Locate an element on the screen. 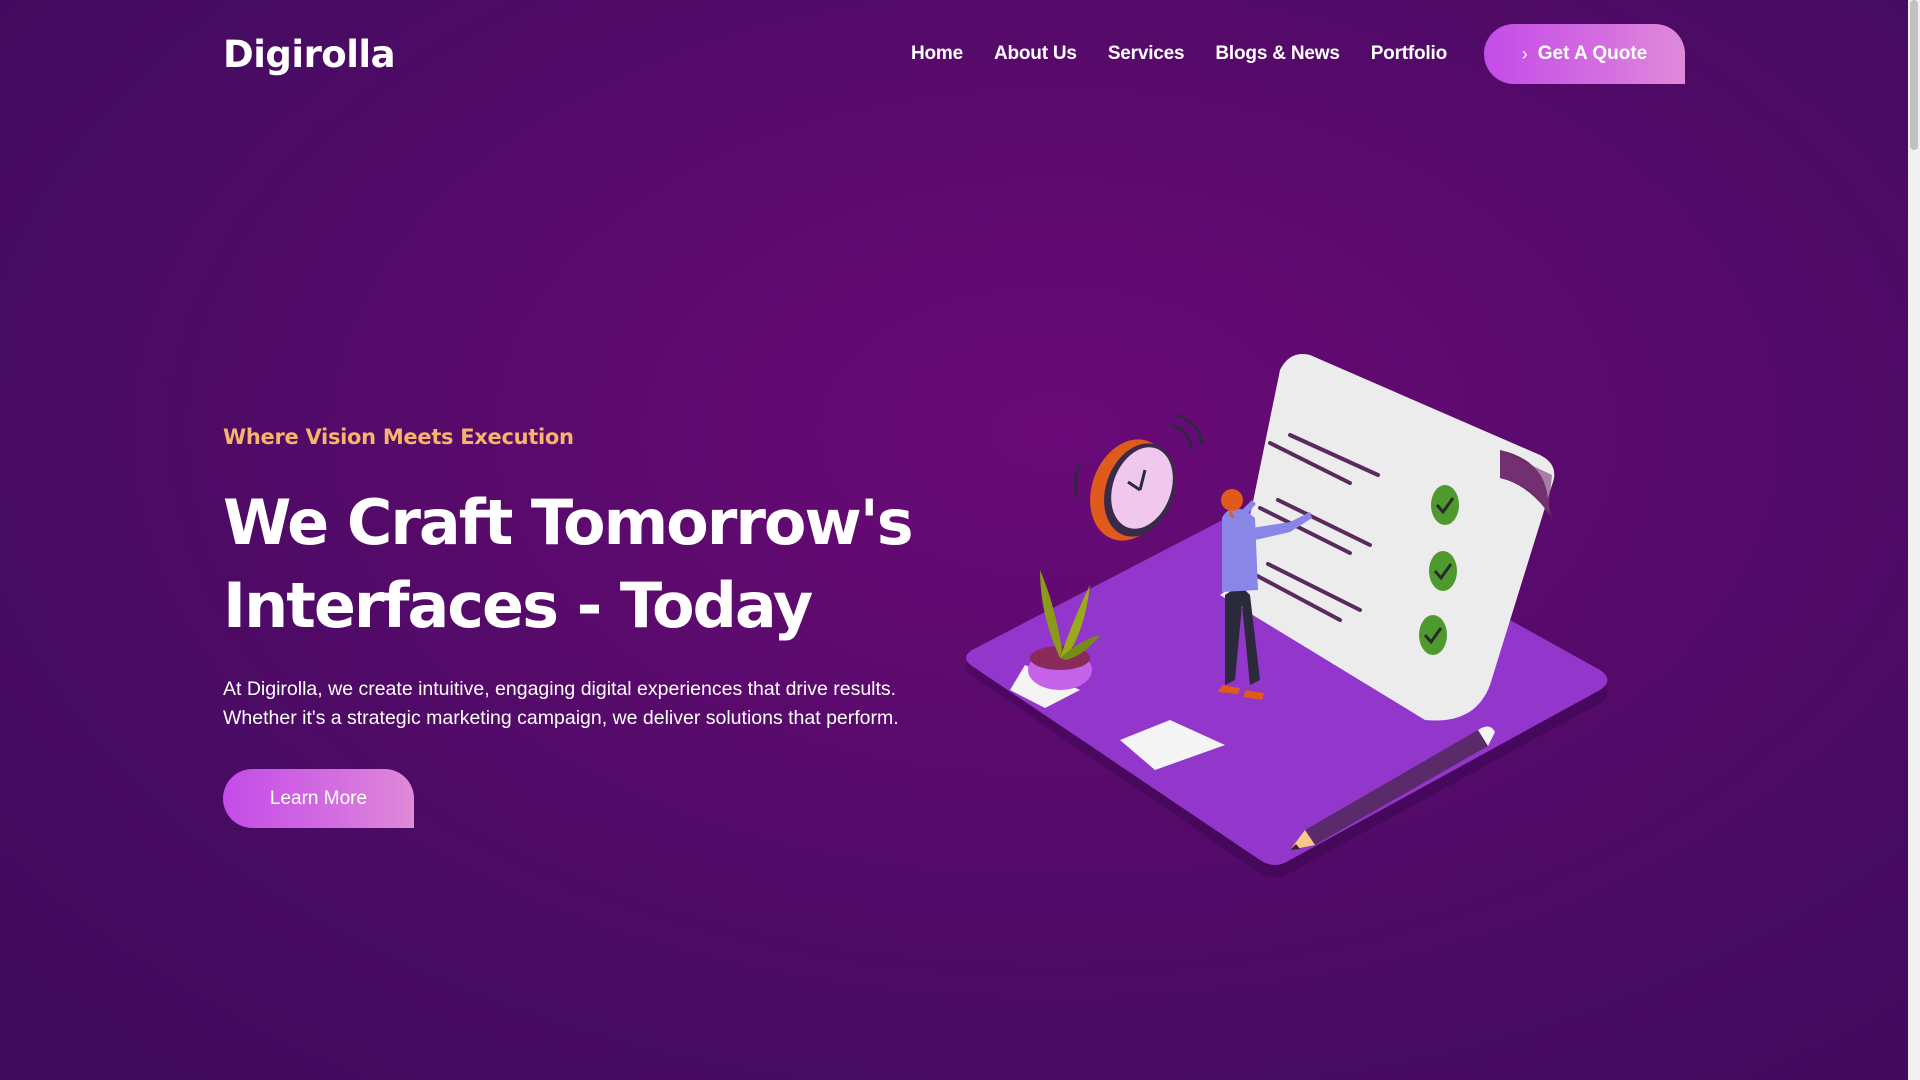 The image size is (1920, 1080). headline-line-2: Interfaces - Today is located at coordinates (518, 605).